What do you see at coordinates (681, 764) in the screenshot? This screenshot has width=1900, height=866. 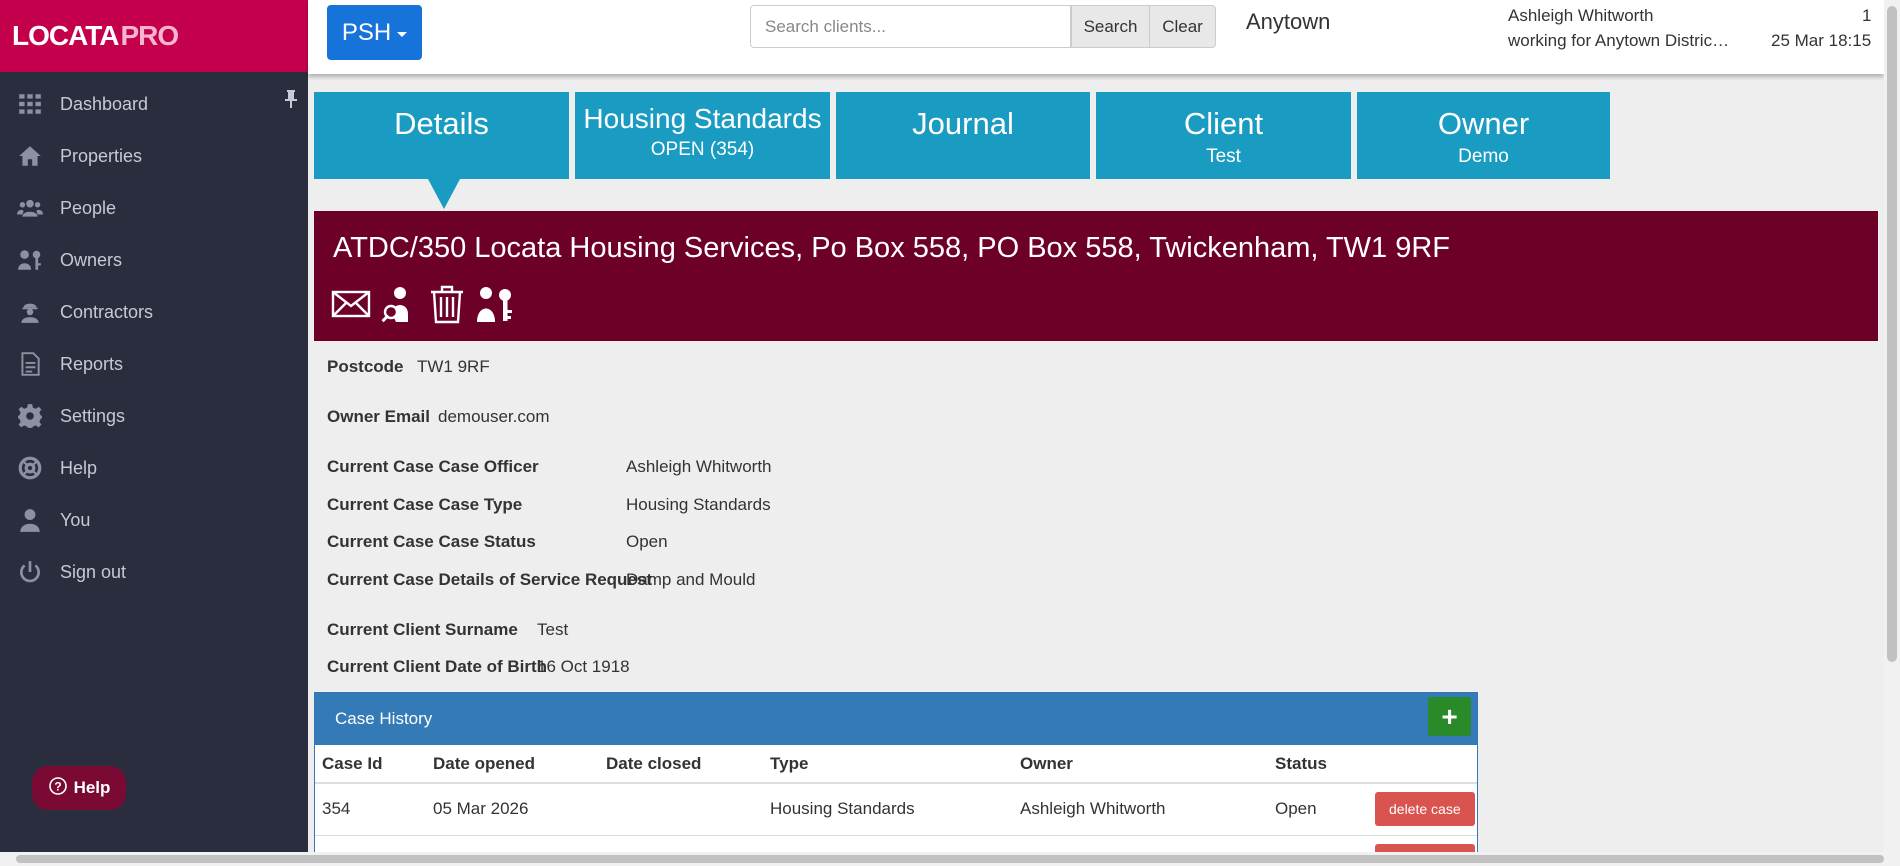 I see `column-header: Date closed` at bounding box center [681, 764].